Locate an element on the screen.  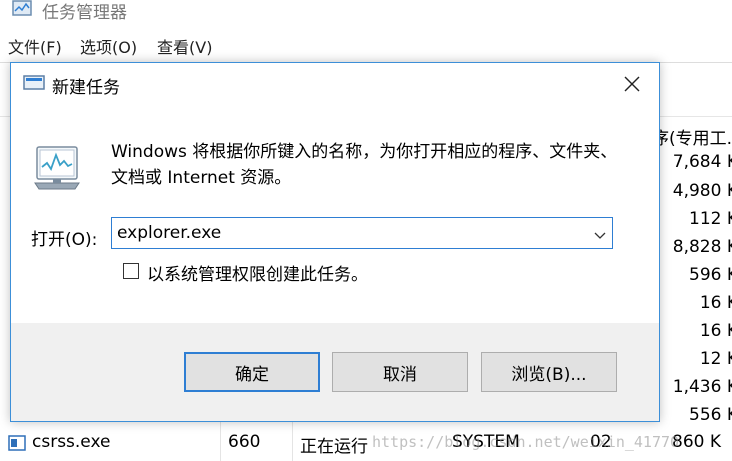
memory-cell: 1,436 K is located at coordinates (702, 387).